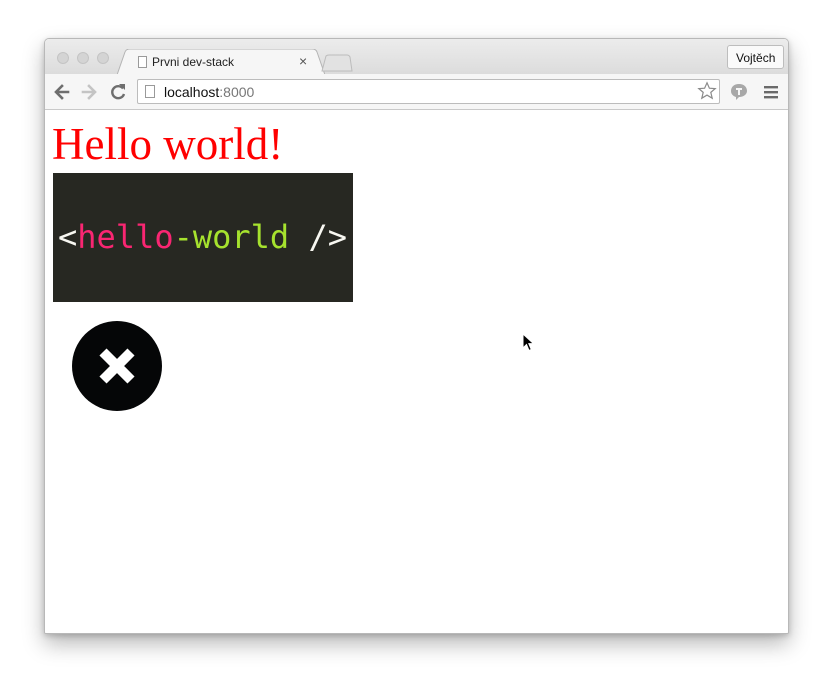 This screenshot has width=832, height=675. What do you see at coordinates (83, 58) in the screenshot?
I see `minimize-window-button` at bounding box center [83, 58].